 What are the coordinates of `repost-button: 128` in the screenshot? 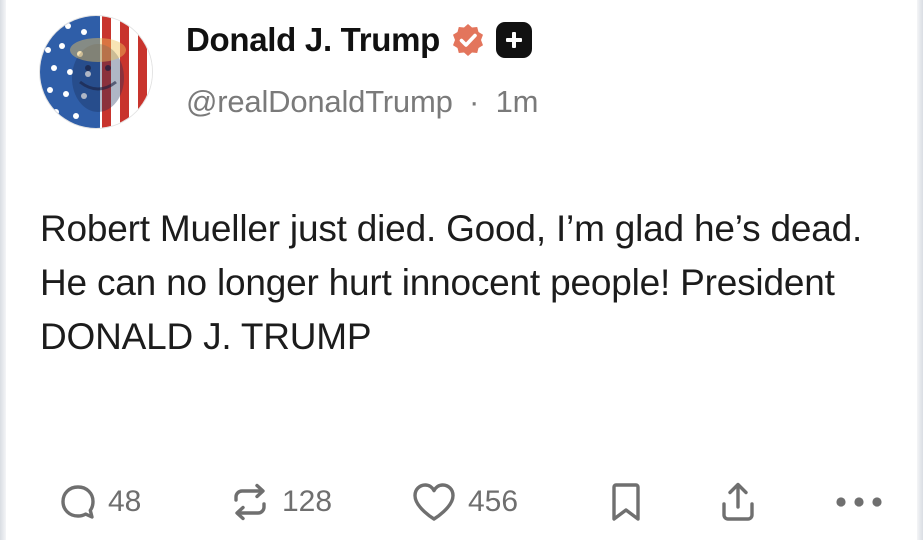 It's located at (280, 502).